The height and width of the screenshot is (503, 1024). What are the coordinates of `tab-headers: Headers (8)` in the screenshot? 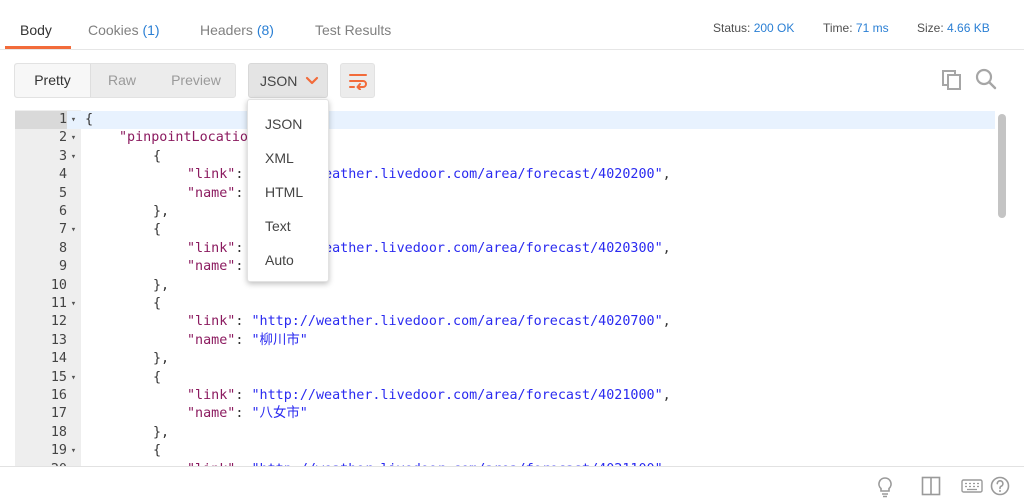 It's located at (237, 30).